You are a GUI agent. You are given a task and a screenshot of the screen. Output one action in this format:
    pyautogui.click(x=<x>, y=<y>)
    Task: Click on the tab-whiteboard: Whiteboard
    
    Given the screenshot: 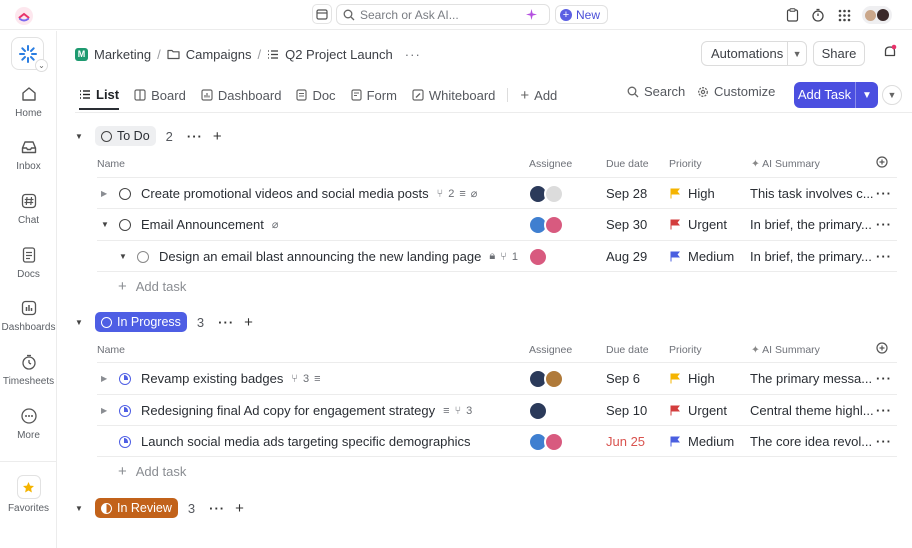 What is the action you would take?
    pyautogui.click(x=453, y=95)
    